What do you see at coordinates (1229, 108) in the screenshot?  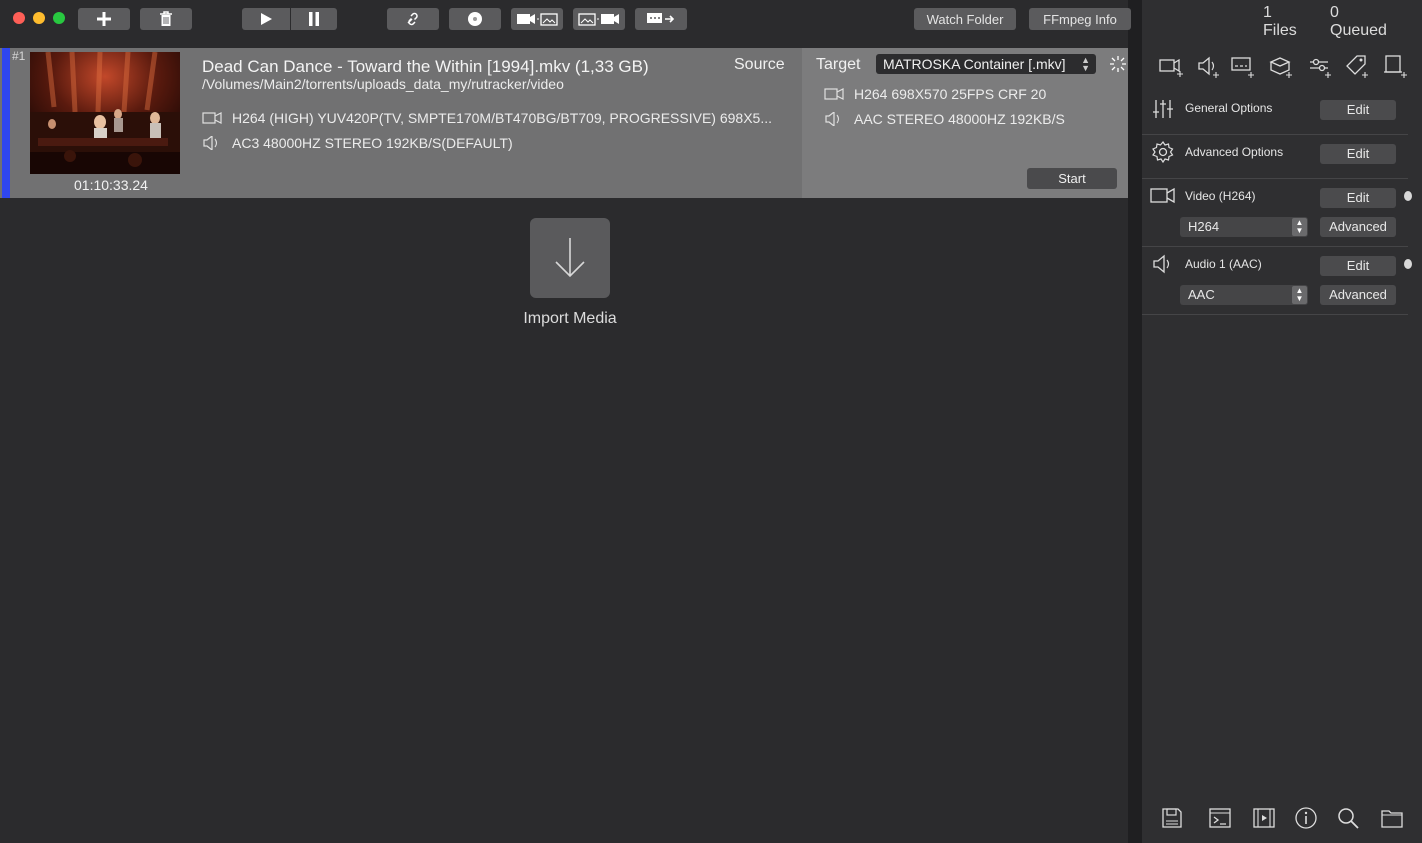 I see `general-options-label: General Options` at bounding box center [1229, 108].